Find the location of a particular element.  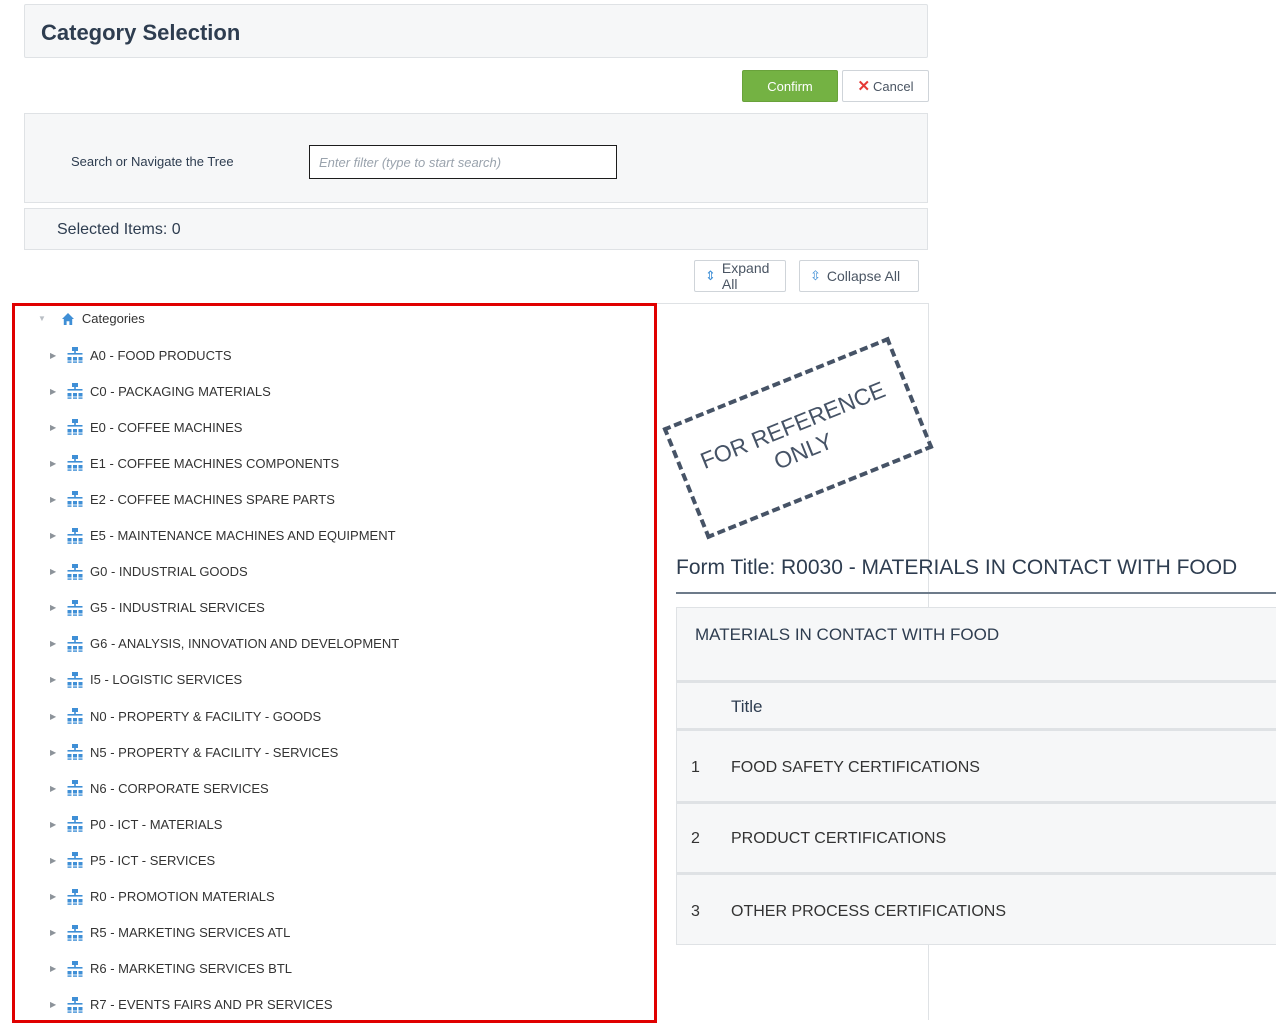

tree-item: ▶ R7 - EVENTS FAIRS AND PR SERVICES is located at coordinates (191, 1005).